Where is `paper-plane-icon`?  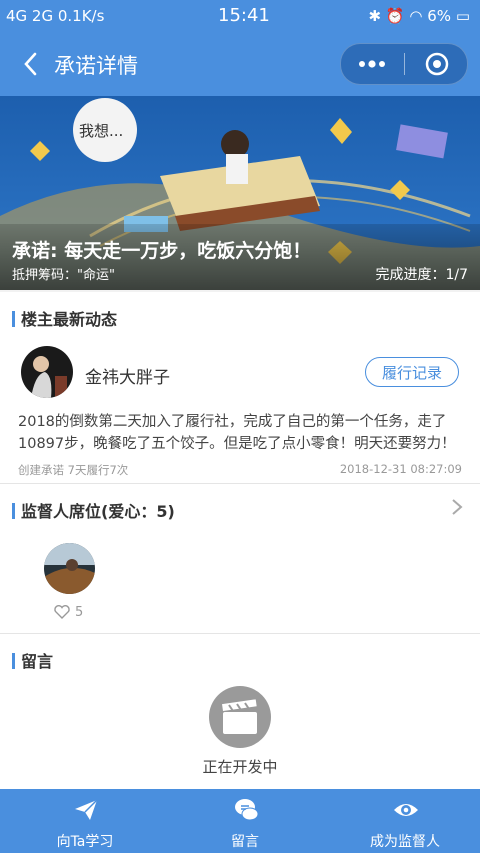 paper-plane-icon is located at coordinates (86, 809).